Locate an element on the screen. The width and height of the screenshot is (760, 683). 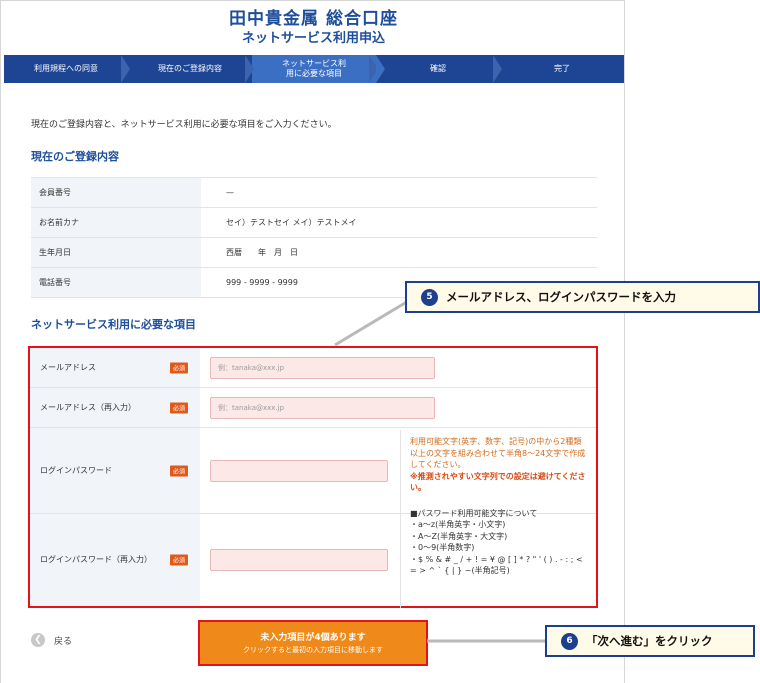
row-value: セイ）テストセイ メイ）テストメイ is located at coordinates (291, 222).